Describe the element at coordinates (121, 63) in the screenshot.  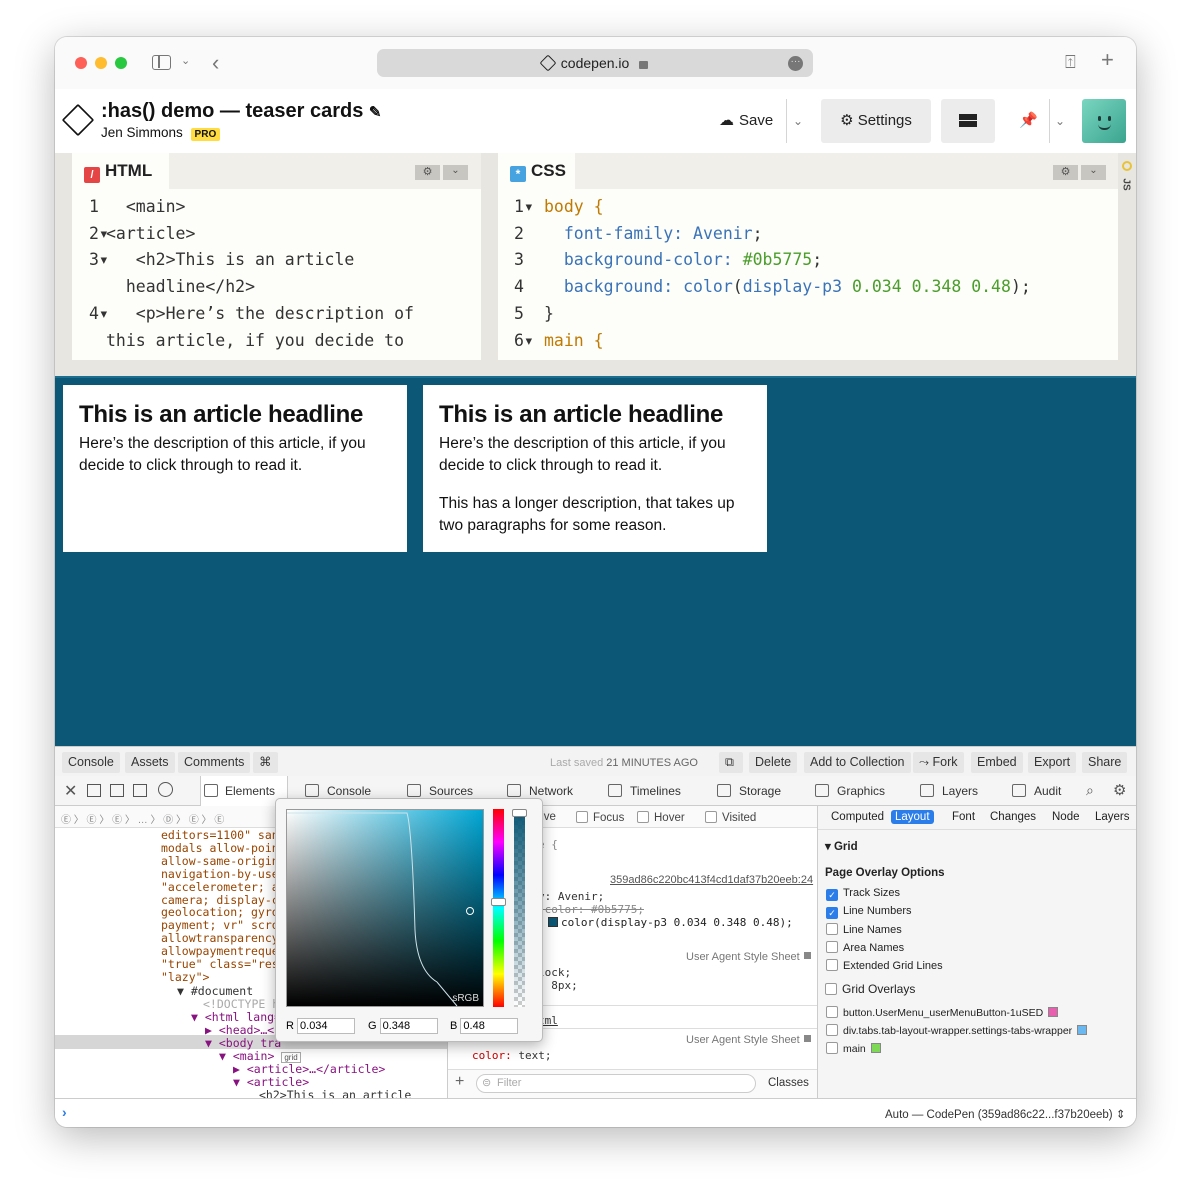
I see `zoom-window-button` at that location.